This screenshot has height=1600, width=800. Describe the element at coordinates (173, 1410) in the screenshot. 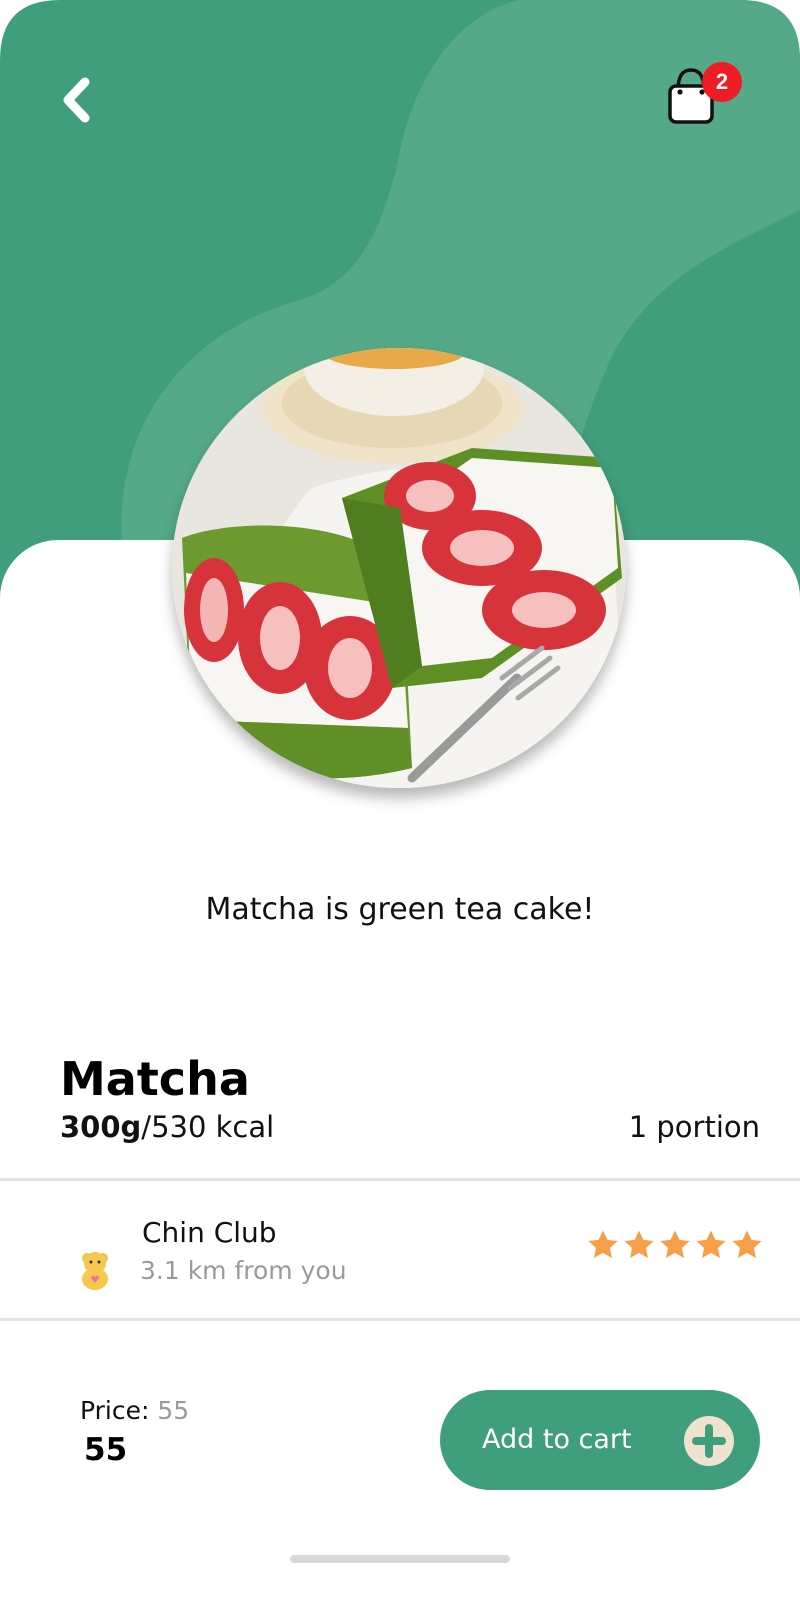

I see `old-price: 55` at that location.